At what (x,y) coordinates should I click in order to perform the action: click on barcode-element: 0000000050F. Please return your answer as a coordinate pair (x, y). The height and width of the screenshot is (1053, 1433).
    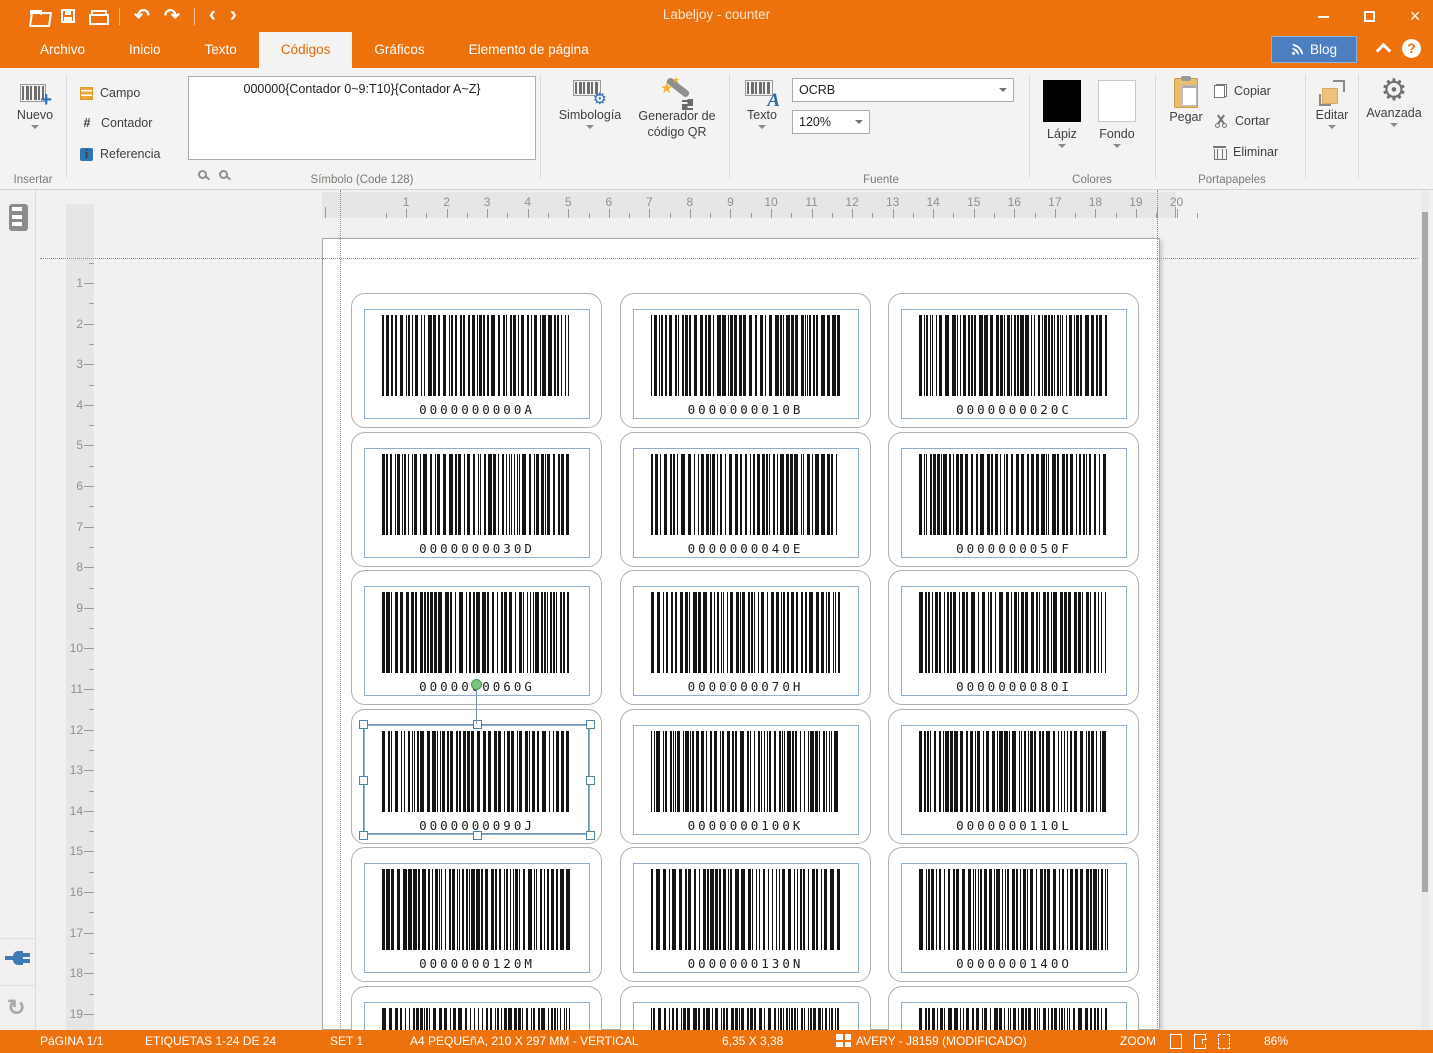
    Looking at the image, I should click on (1014, 502).